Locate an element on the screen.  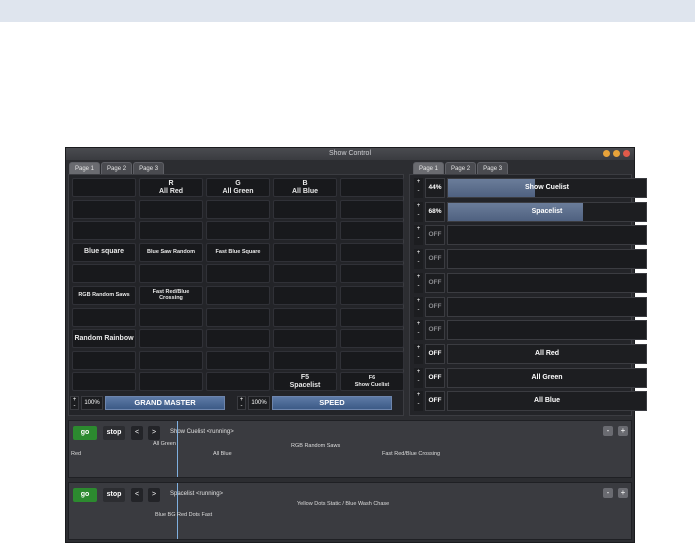
cuelist-fader: All Green is located at coordinates (547, 377).